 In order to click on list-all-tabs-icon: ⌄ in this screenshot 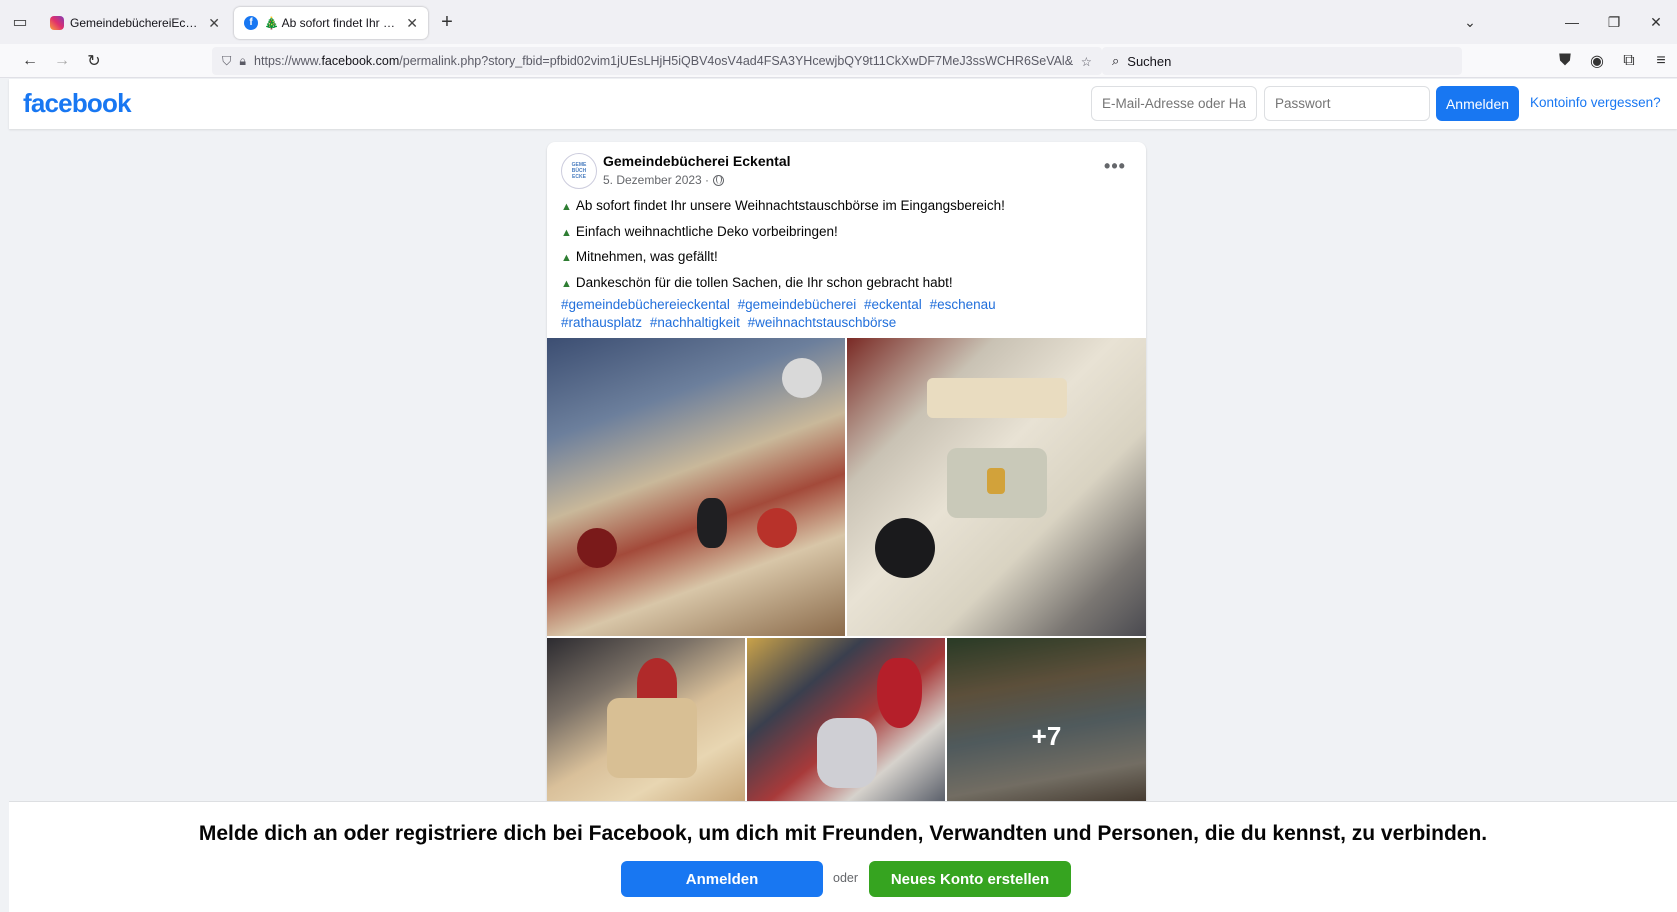, I will do `click(1470, 22)`.